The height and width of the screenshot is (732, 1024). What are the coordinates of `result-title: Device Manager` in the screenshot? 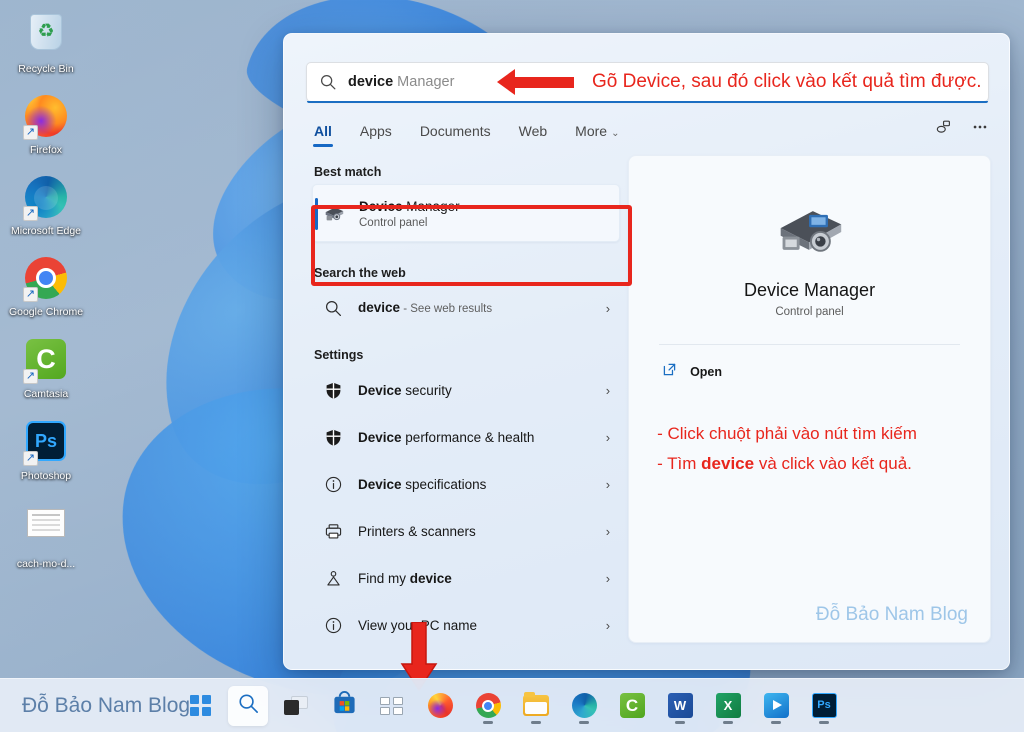 It's located at (409, 206).